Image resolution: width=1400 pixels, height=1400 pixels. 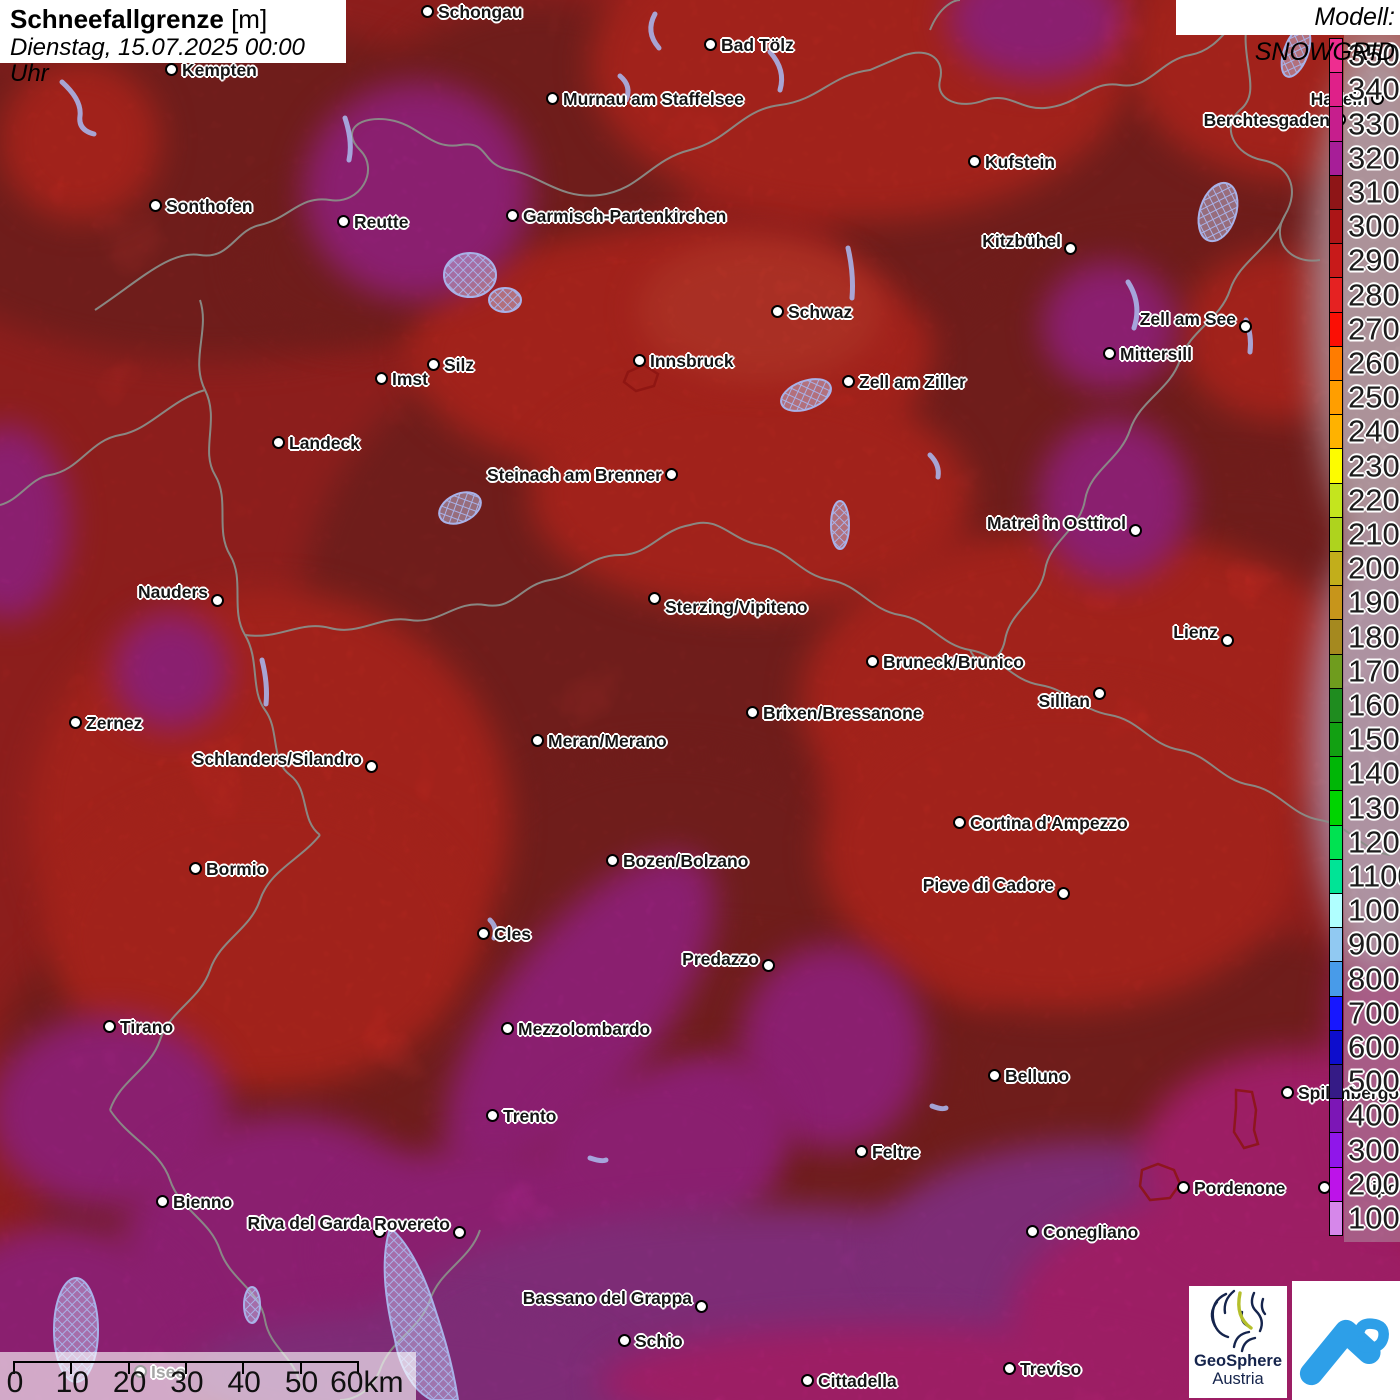 I want to click on colorbar-tick-label: 3000, so click(x=1374, y=226).